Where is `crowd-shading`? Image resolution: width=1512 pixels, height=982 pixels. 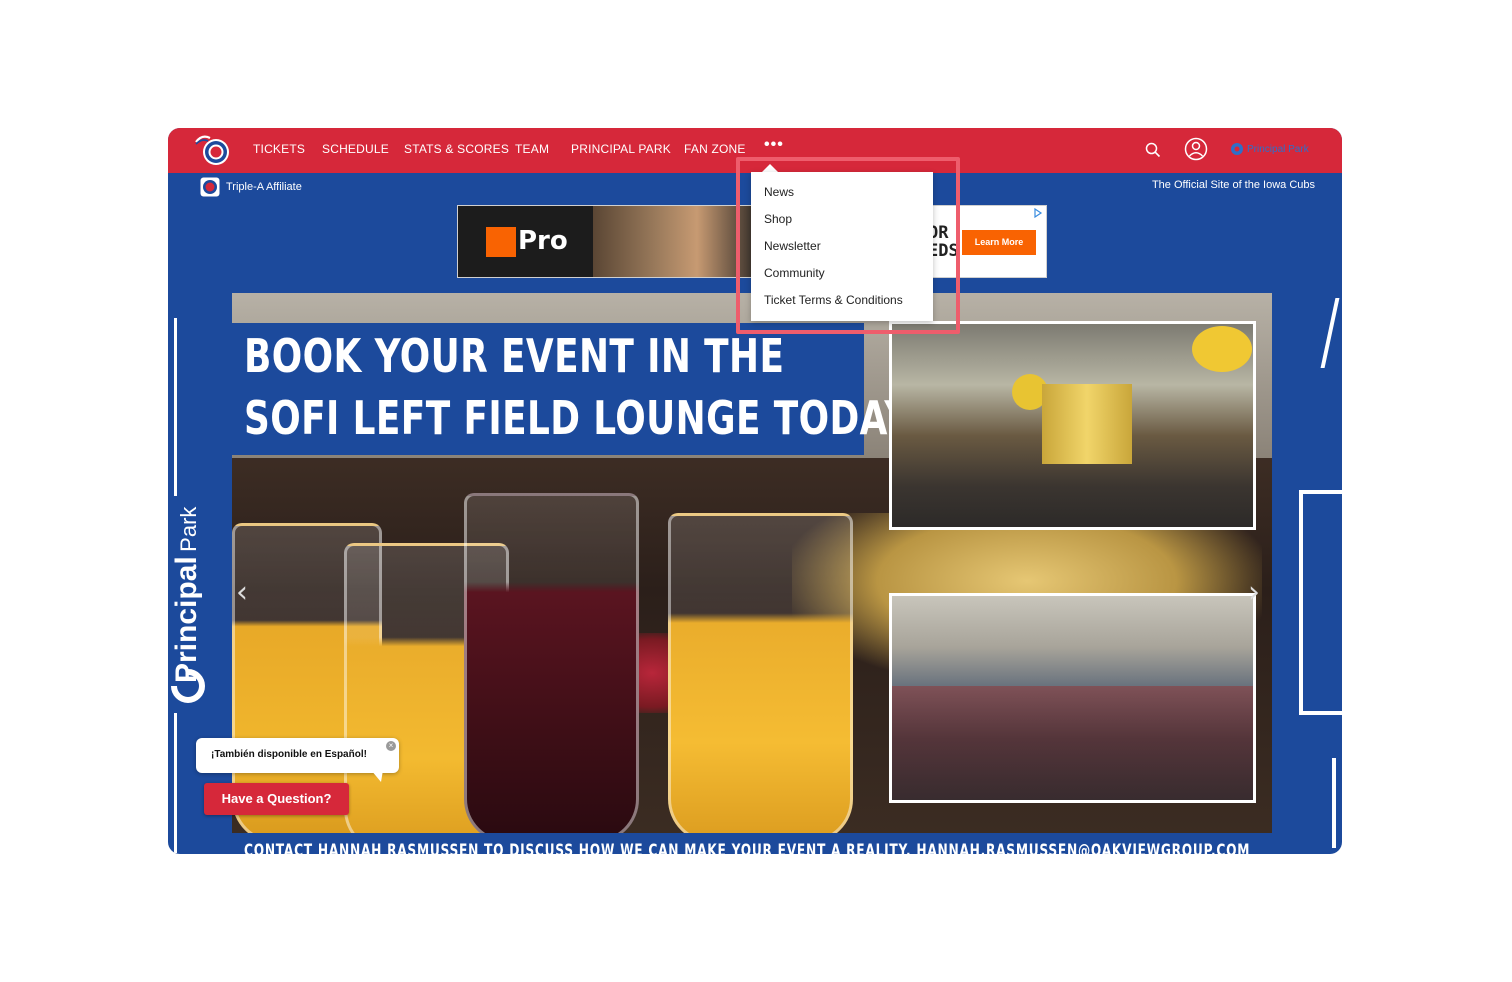 crowd-shading is located at coordinates (1072, 743).